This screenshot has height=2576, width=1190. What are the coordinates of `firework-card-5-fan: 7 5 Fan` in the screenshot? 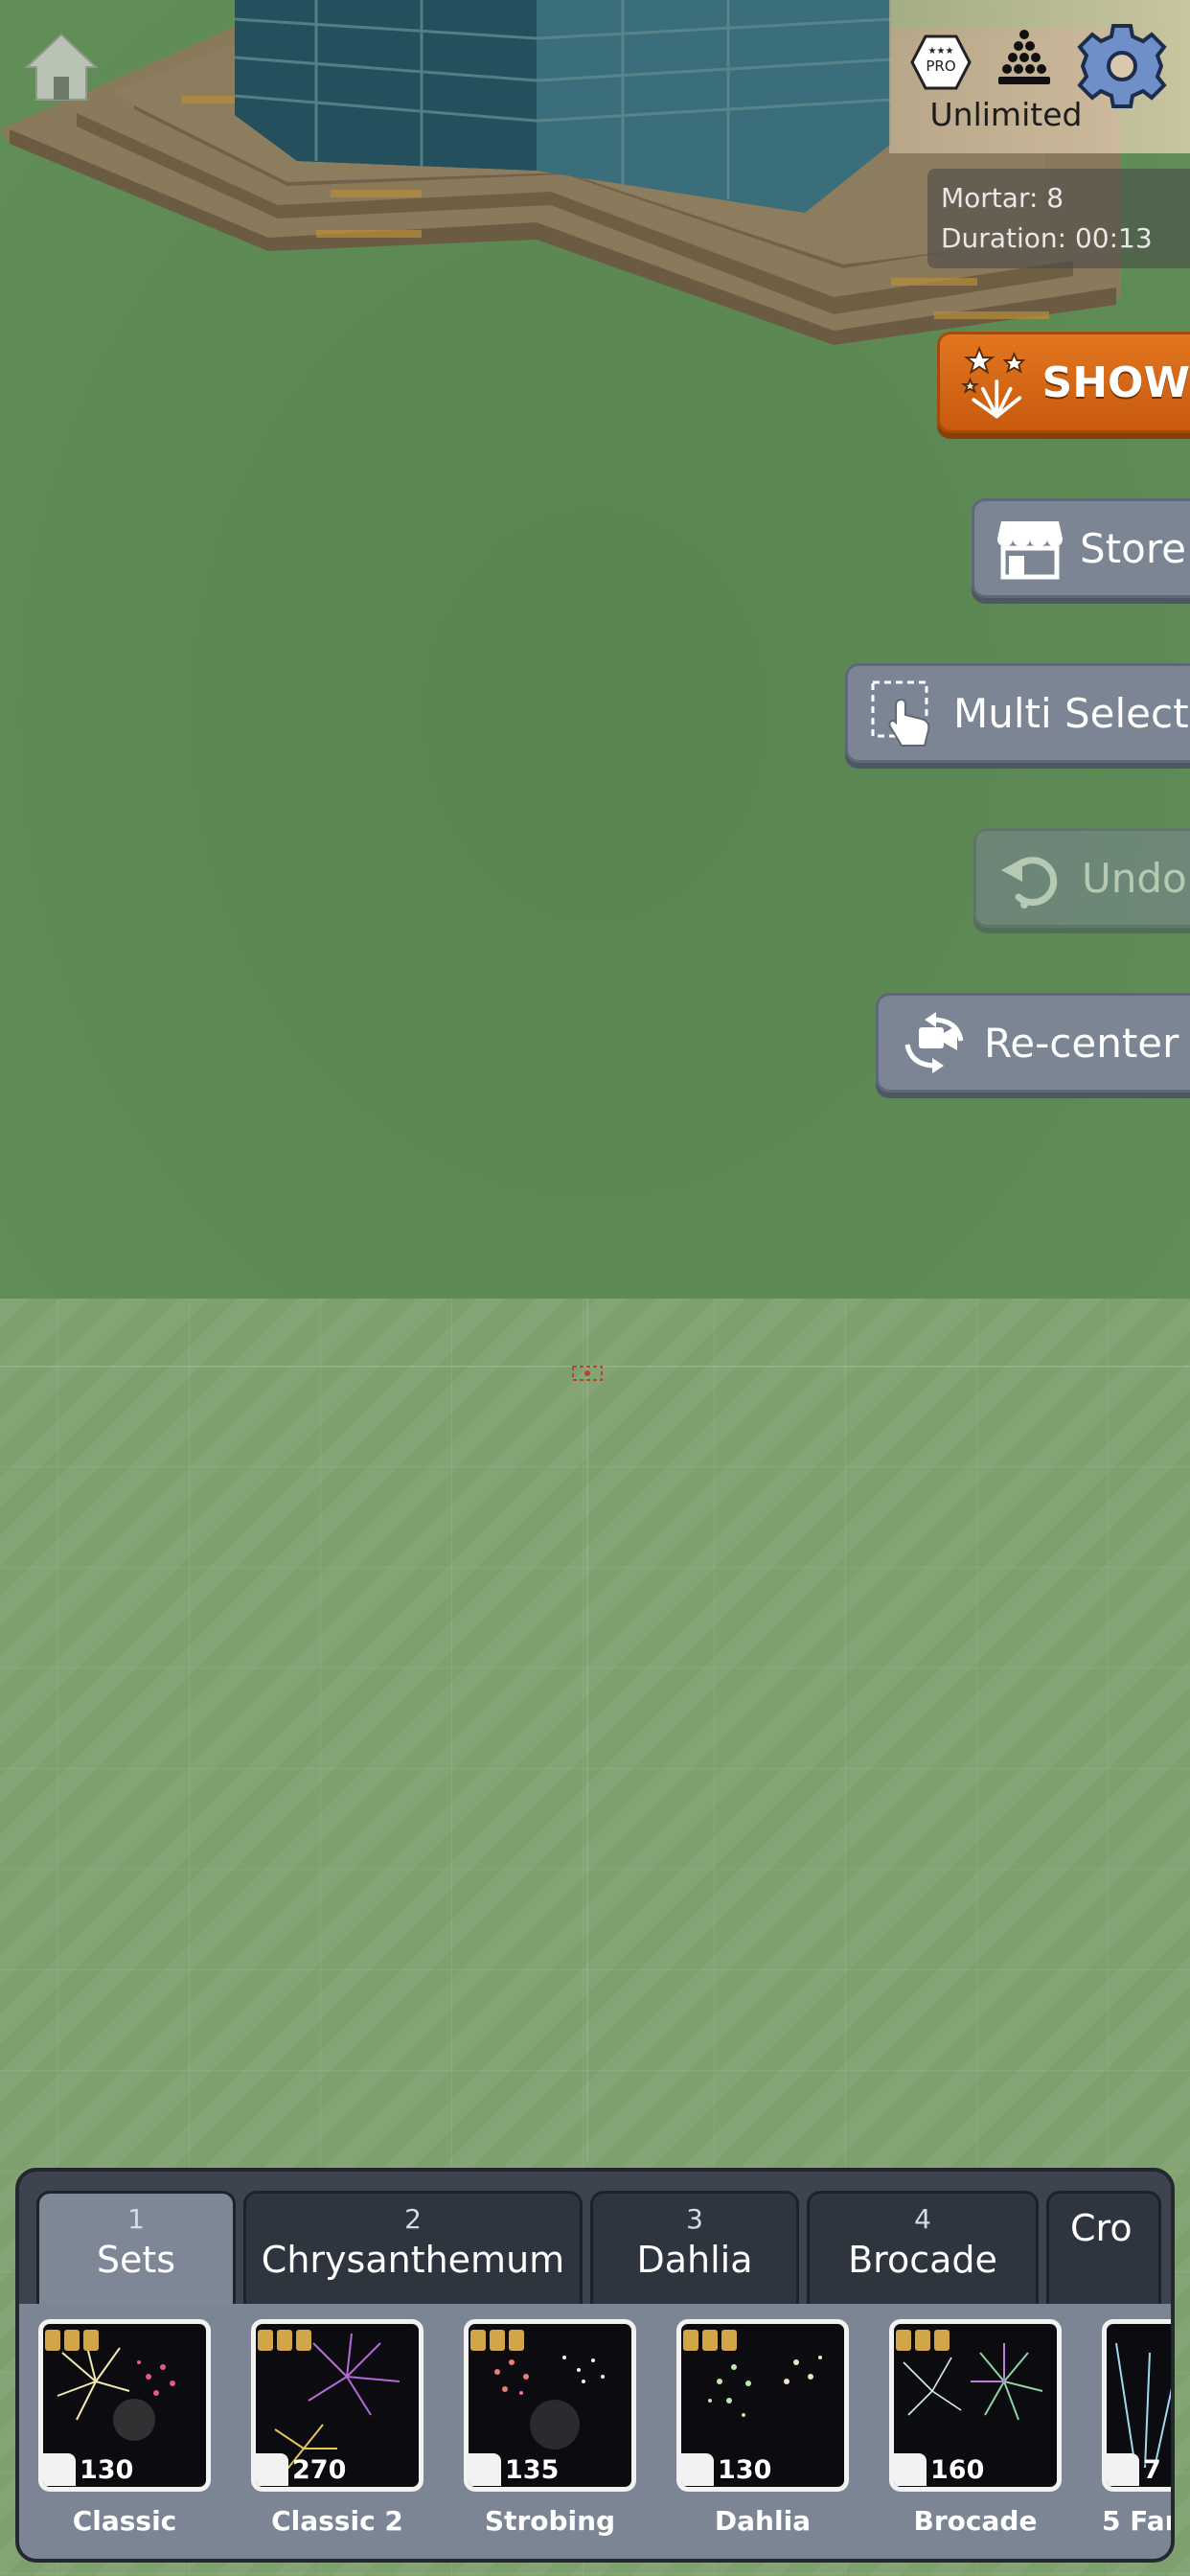 It's located at (1136, 2428).